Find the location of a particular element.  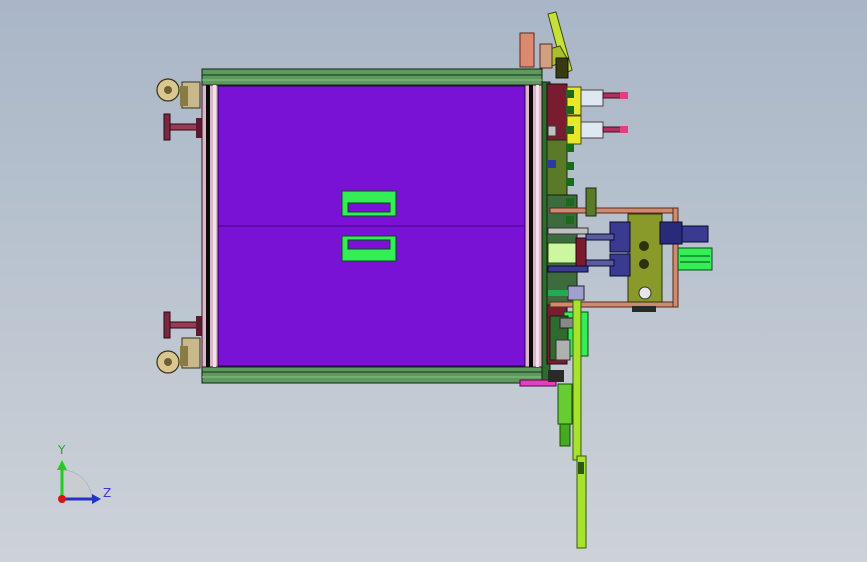

sensor-bracket-upper is located at coordinates (597, 101).